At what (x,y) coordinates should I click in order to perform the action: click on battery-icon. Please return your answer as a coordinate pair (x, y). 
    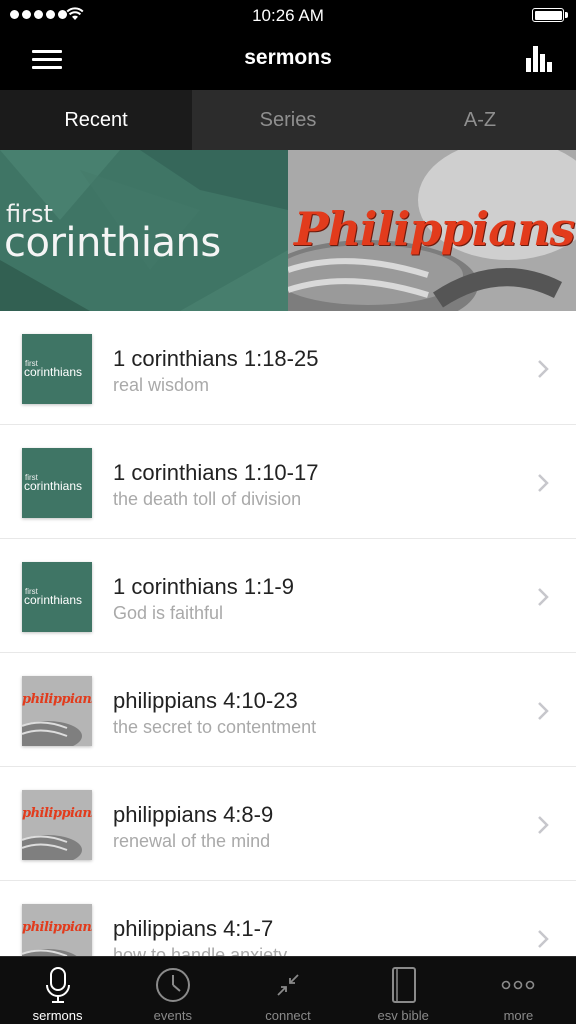
    Looking at the image, I should click on (550, 15).